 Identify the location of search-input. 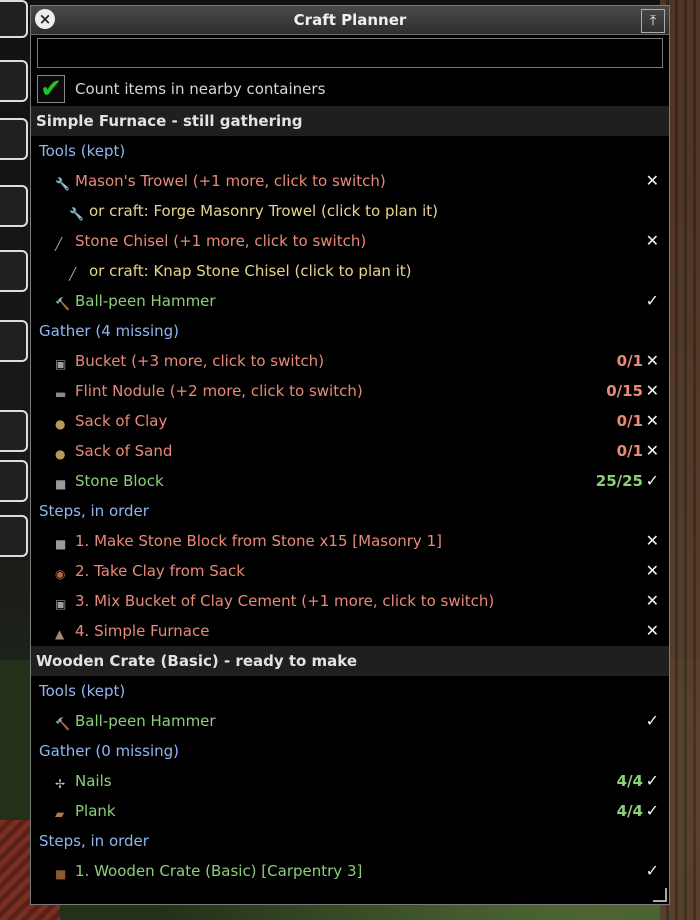
(350, 53).